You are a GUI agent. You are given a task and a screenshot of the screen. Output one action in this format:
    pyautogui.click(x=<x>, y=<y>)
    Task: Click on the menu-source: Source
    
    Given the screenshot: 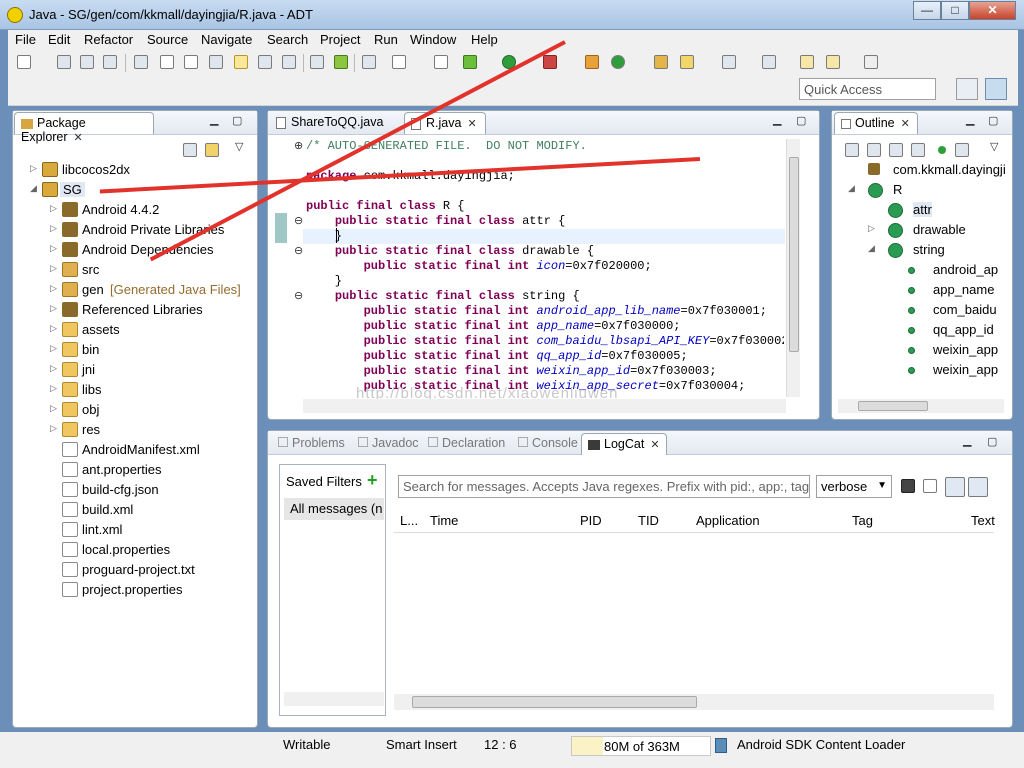 What is the action you would take?
    pyautogui.click(x=167, y=39)
    